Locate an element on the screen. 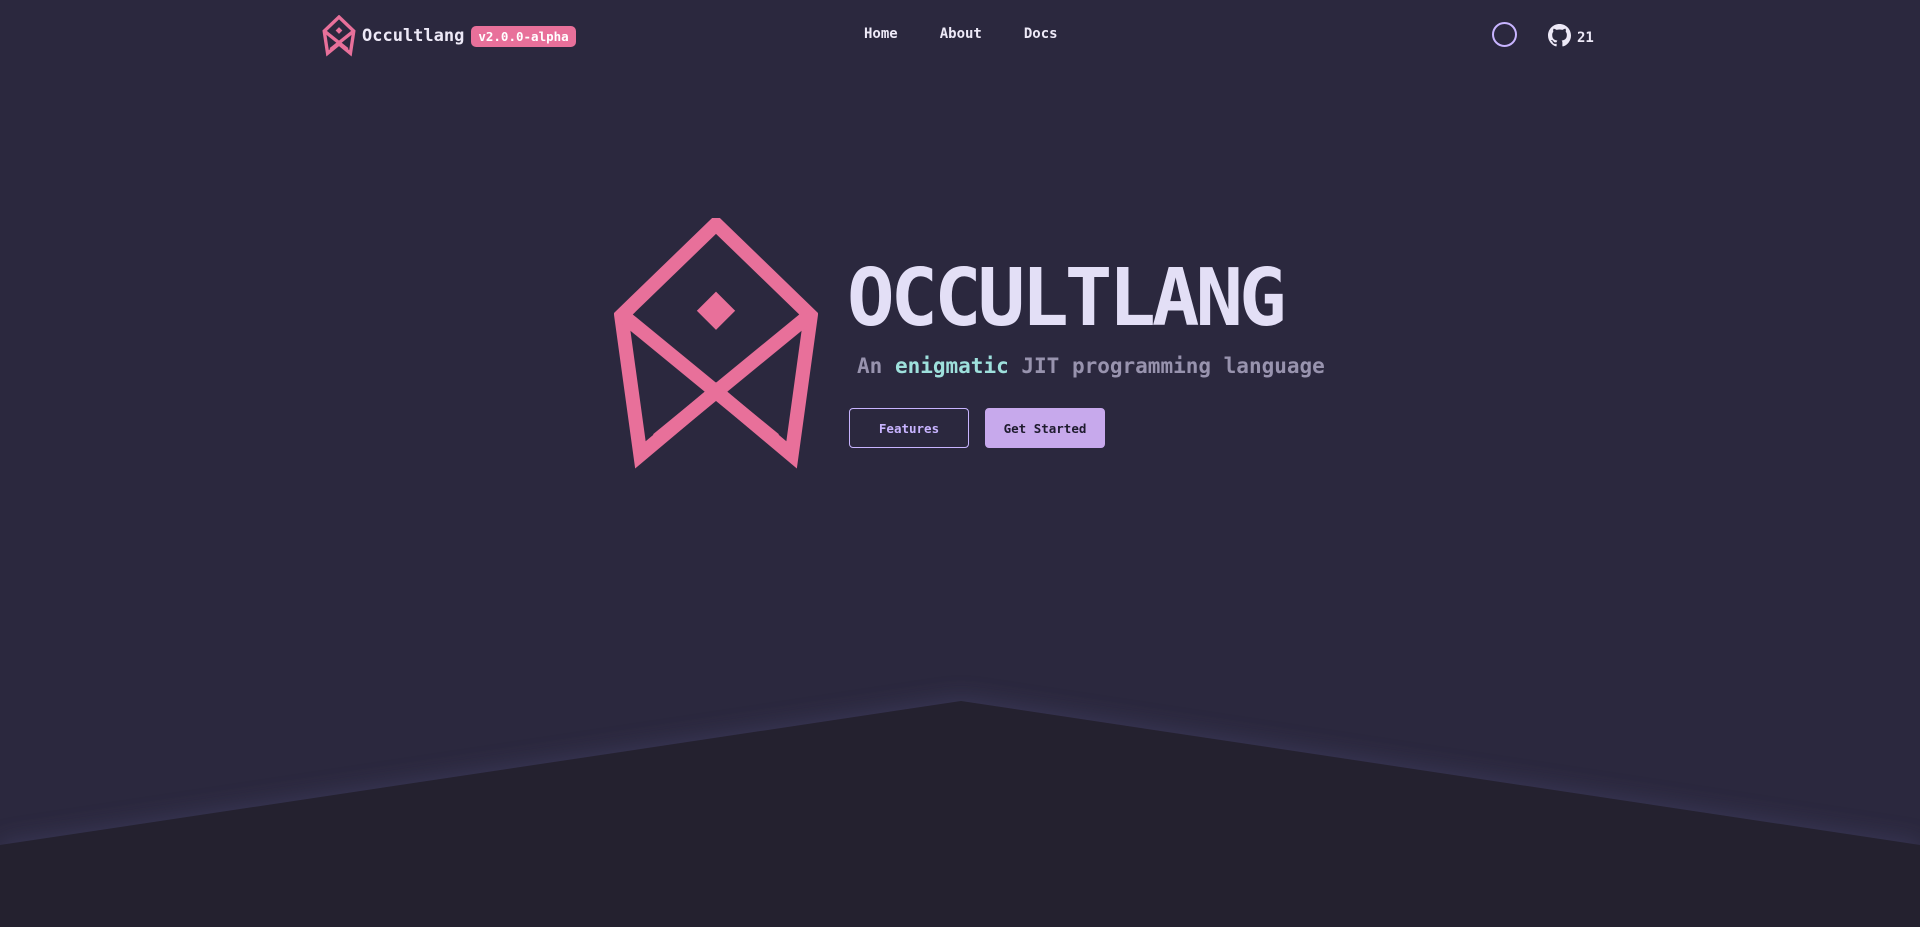  brand-home-link: Occultlang v2.0.0-alpha is located at coordinates (449, 36).